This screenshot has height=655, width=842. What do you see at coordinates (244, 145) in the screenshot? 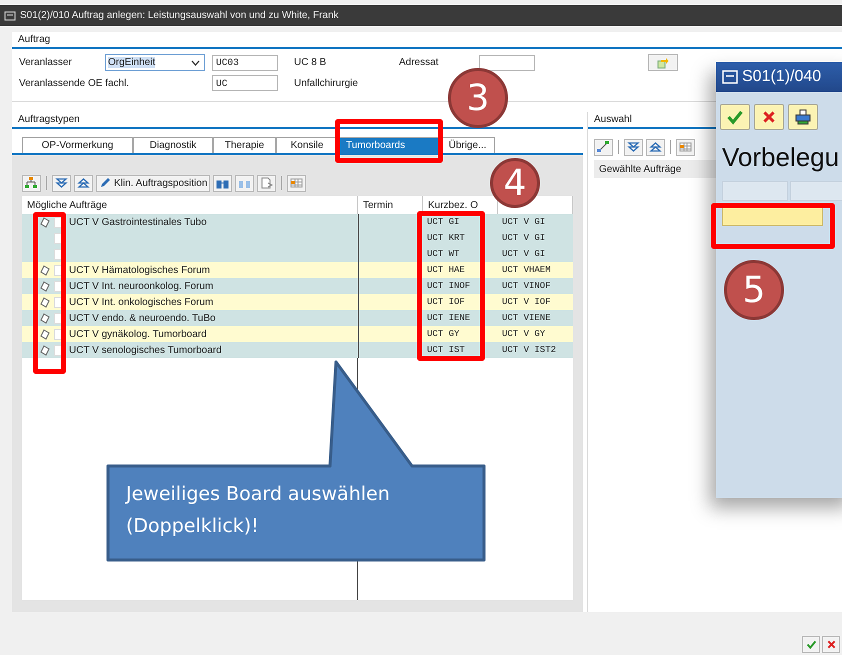
I see `tab: Therapie` at bounding box center [244, 145].